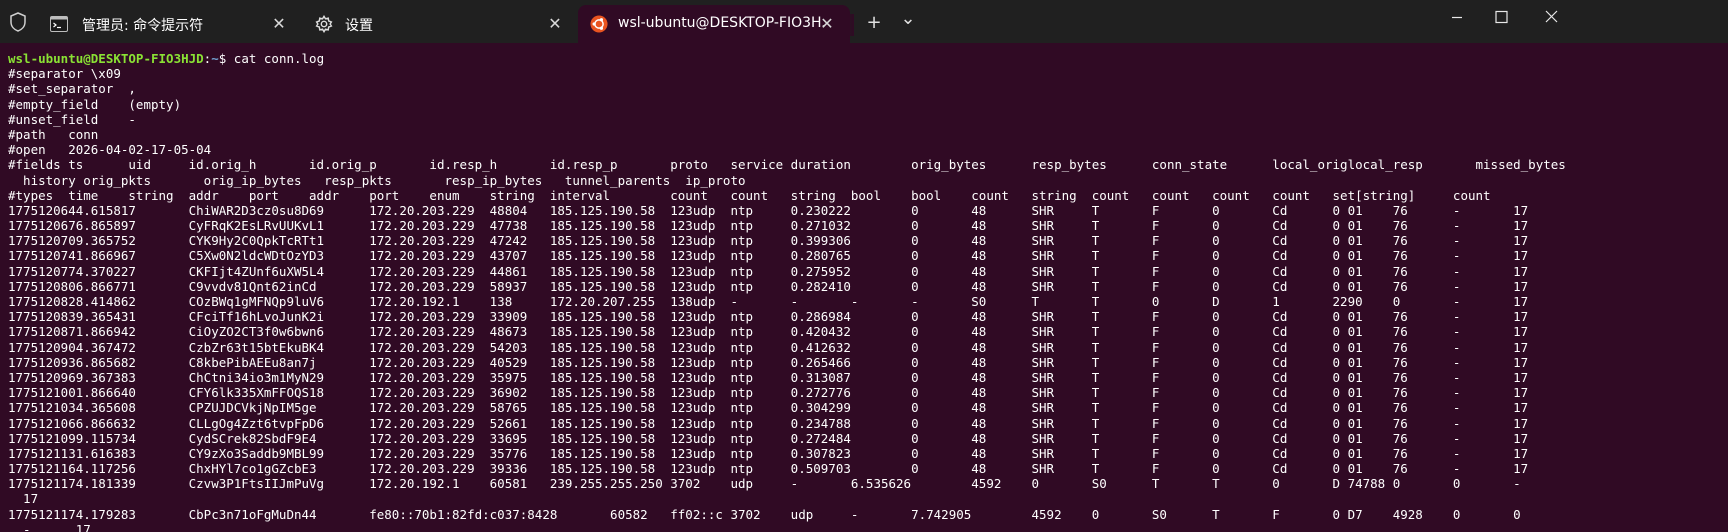 Image resolution: width=1728 pixels, height=532 pixels. What do you see at coordinates (226, 58) in the screenshot?
I see `prompt-dollar: $` at bounding box center [226, 58].